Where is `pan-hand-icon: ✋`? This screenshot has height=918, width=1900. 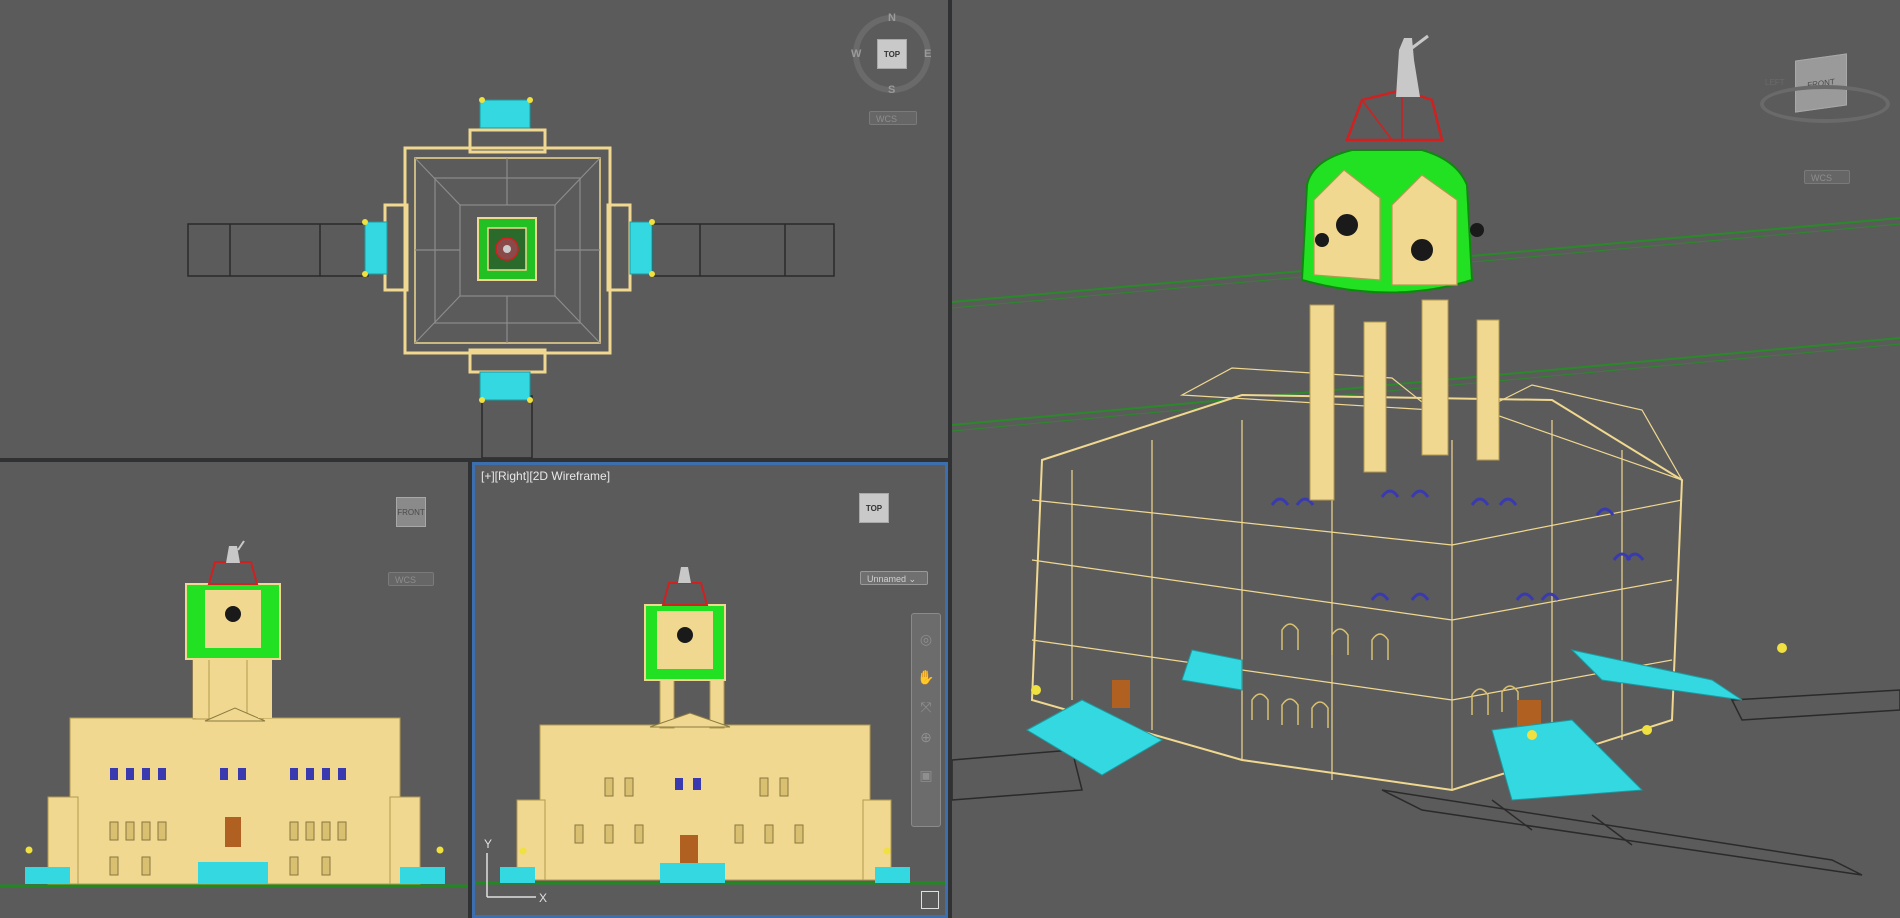
pan-hand-icon: ✋ is located at coordinates (926, 677).